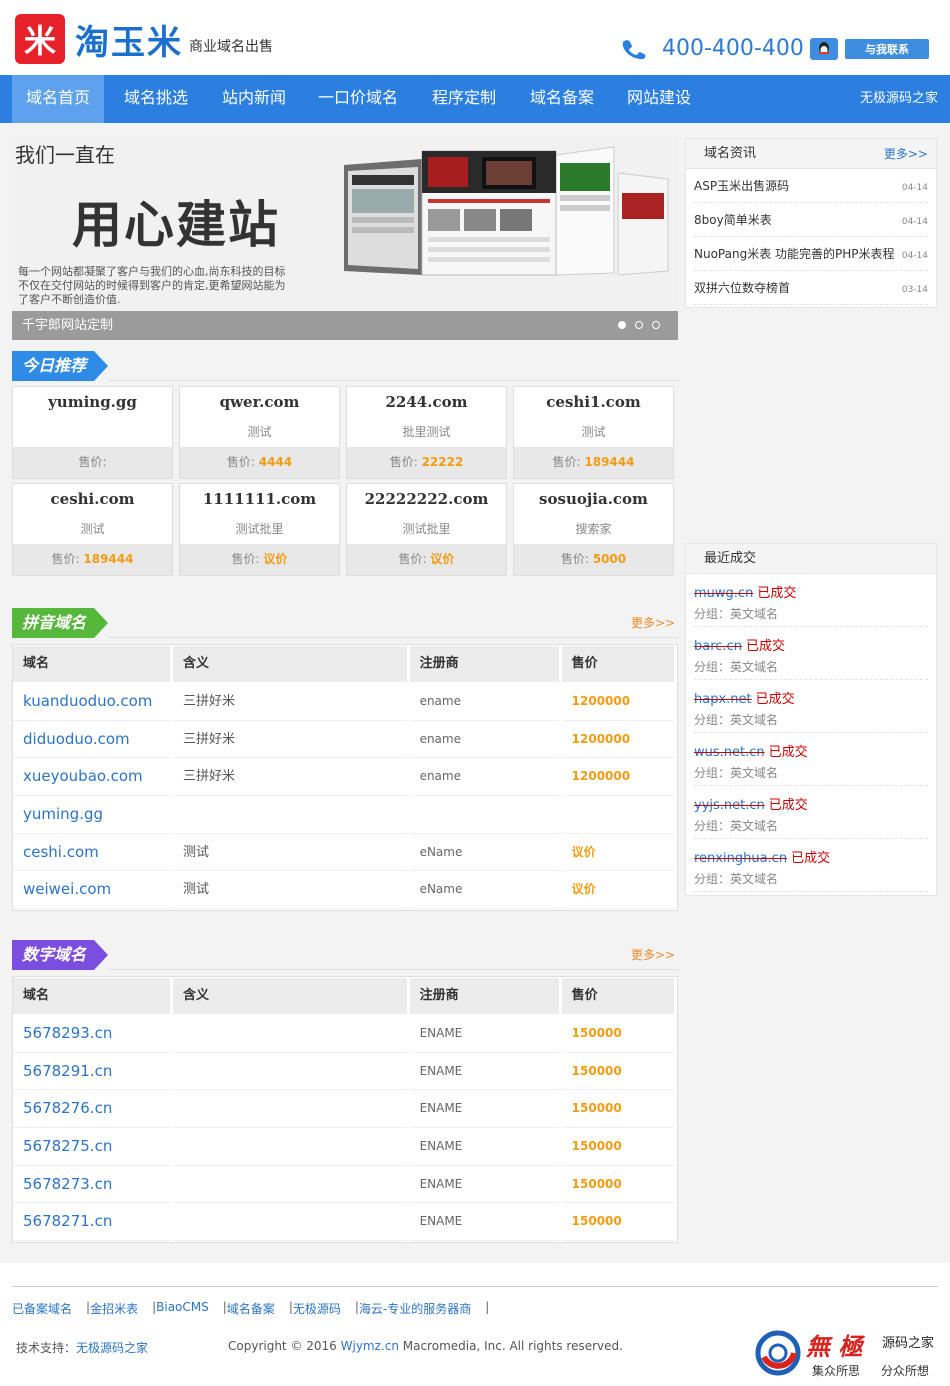 This screenshot has height=1386, width=950. What do you see at coordinates (92, 1185) in the screenshot?
I see `domain-link: 5678273.cn` at bounding box center [92, 1185].